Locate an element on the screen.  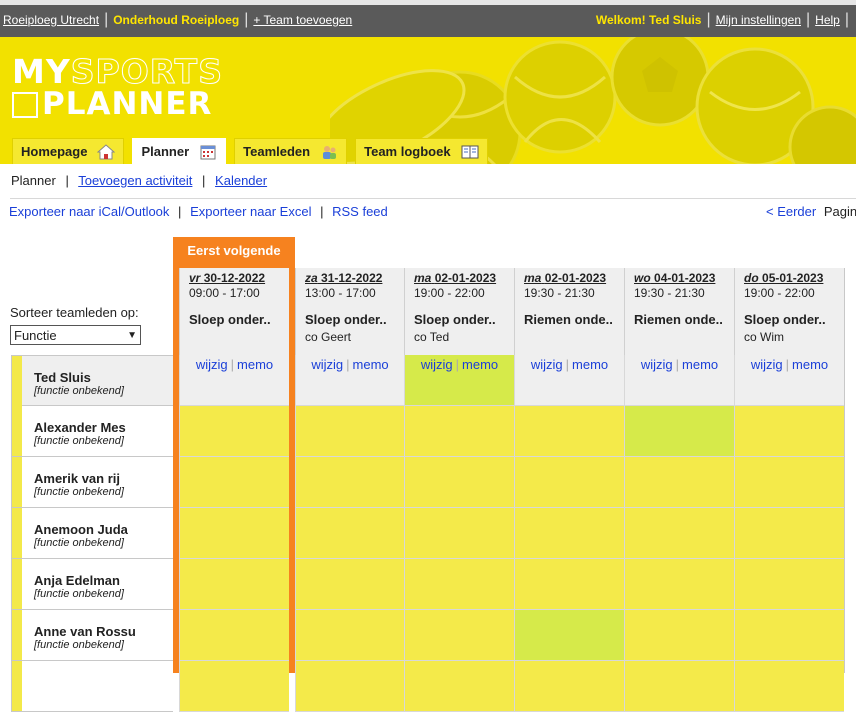
maintenance-link: Onderhoud Roeiploeg is located at coordinates (176, 20).